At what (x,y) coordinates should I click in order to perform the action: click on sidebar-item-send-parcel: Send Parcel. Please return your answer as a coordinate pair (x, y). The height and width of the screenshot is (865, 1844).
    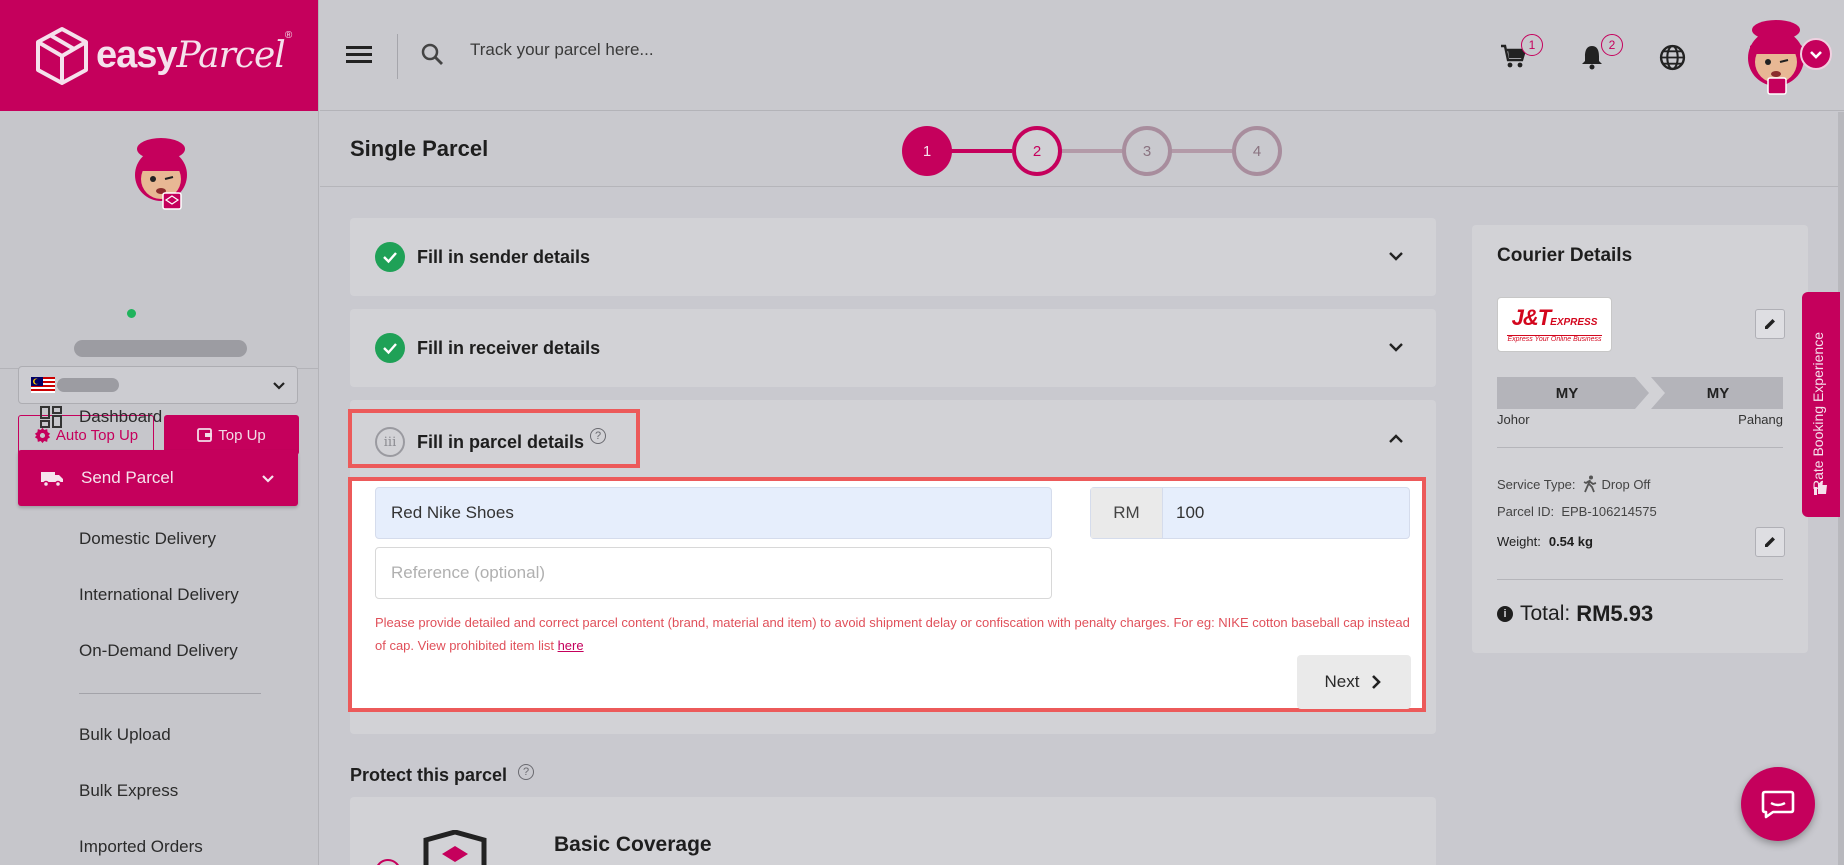
    Looking at the image, I should click on (158, 478).